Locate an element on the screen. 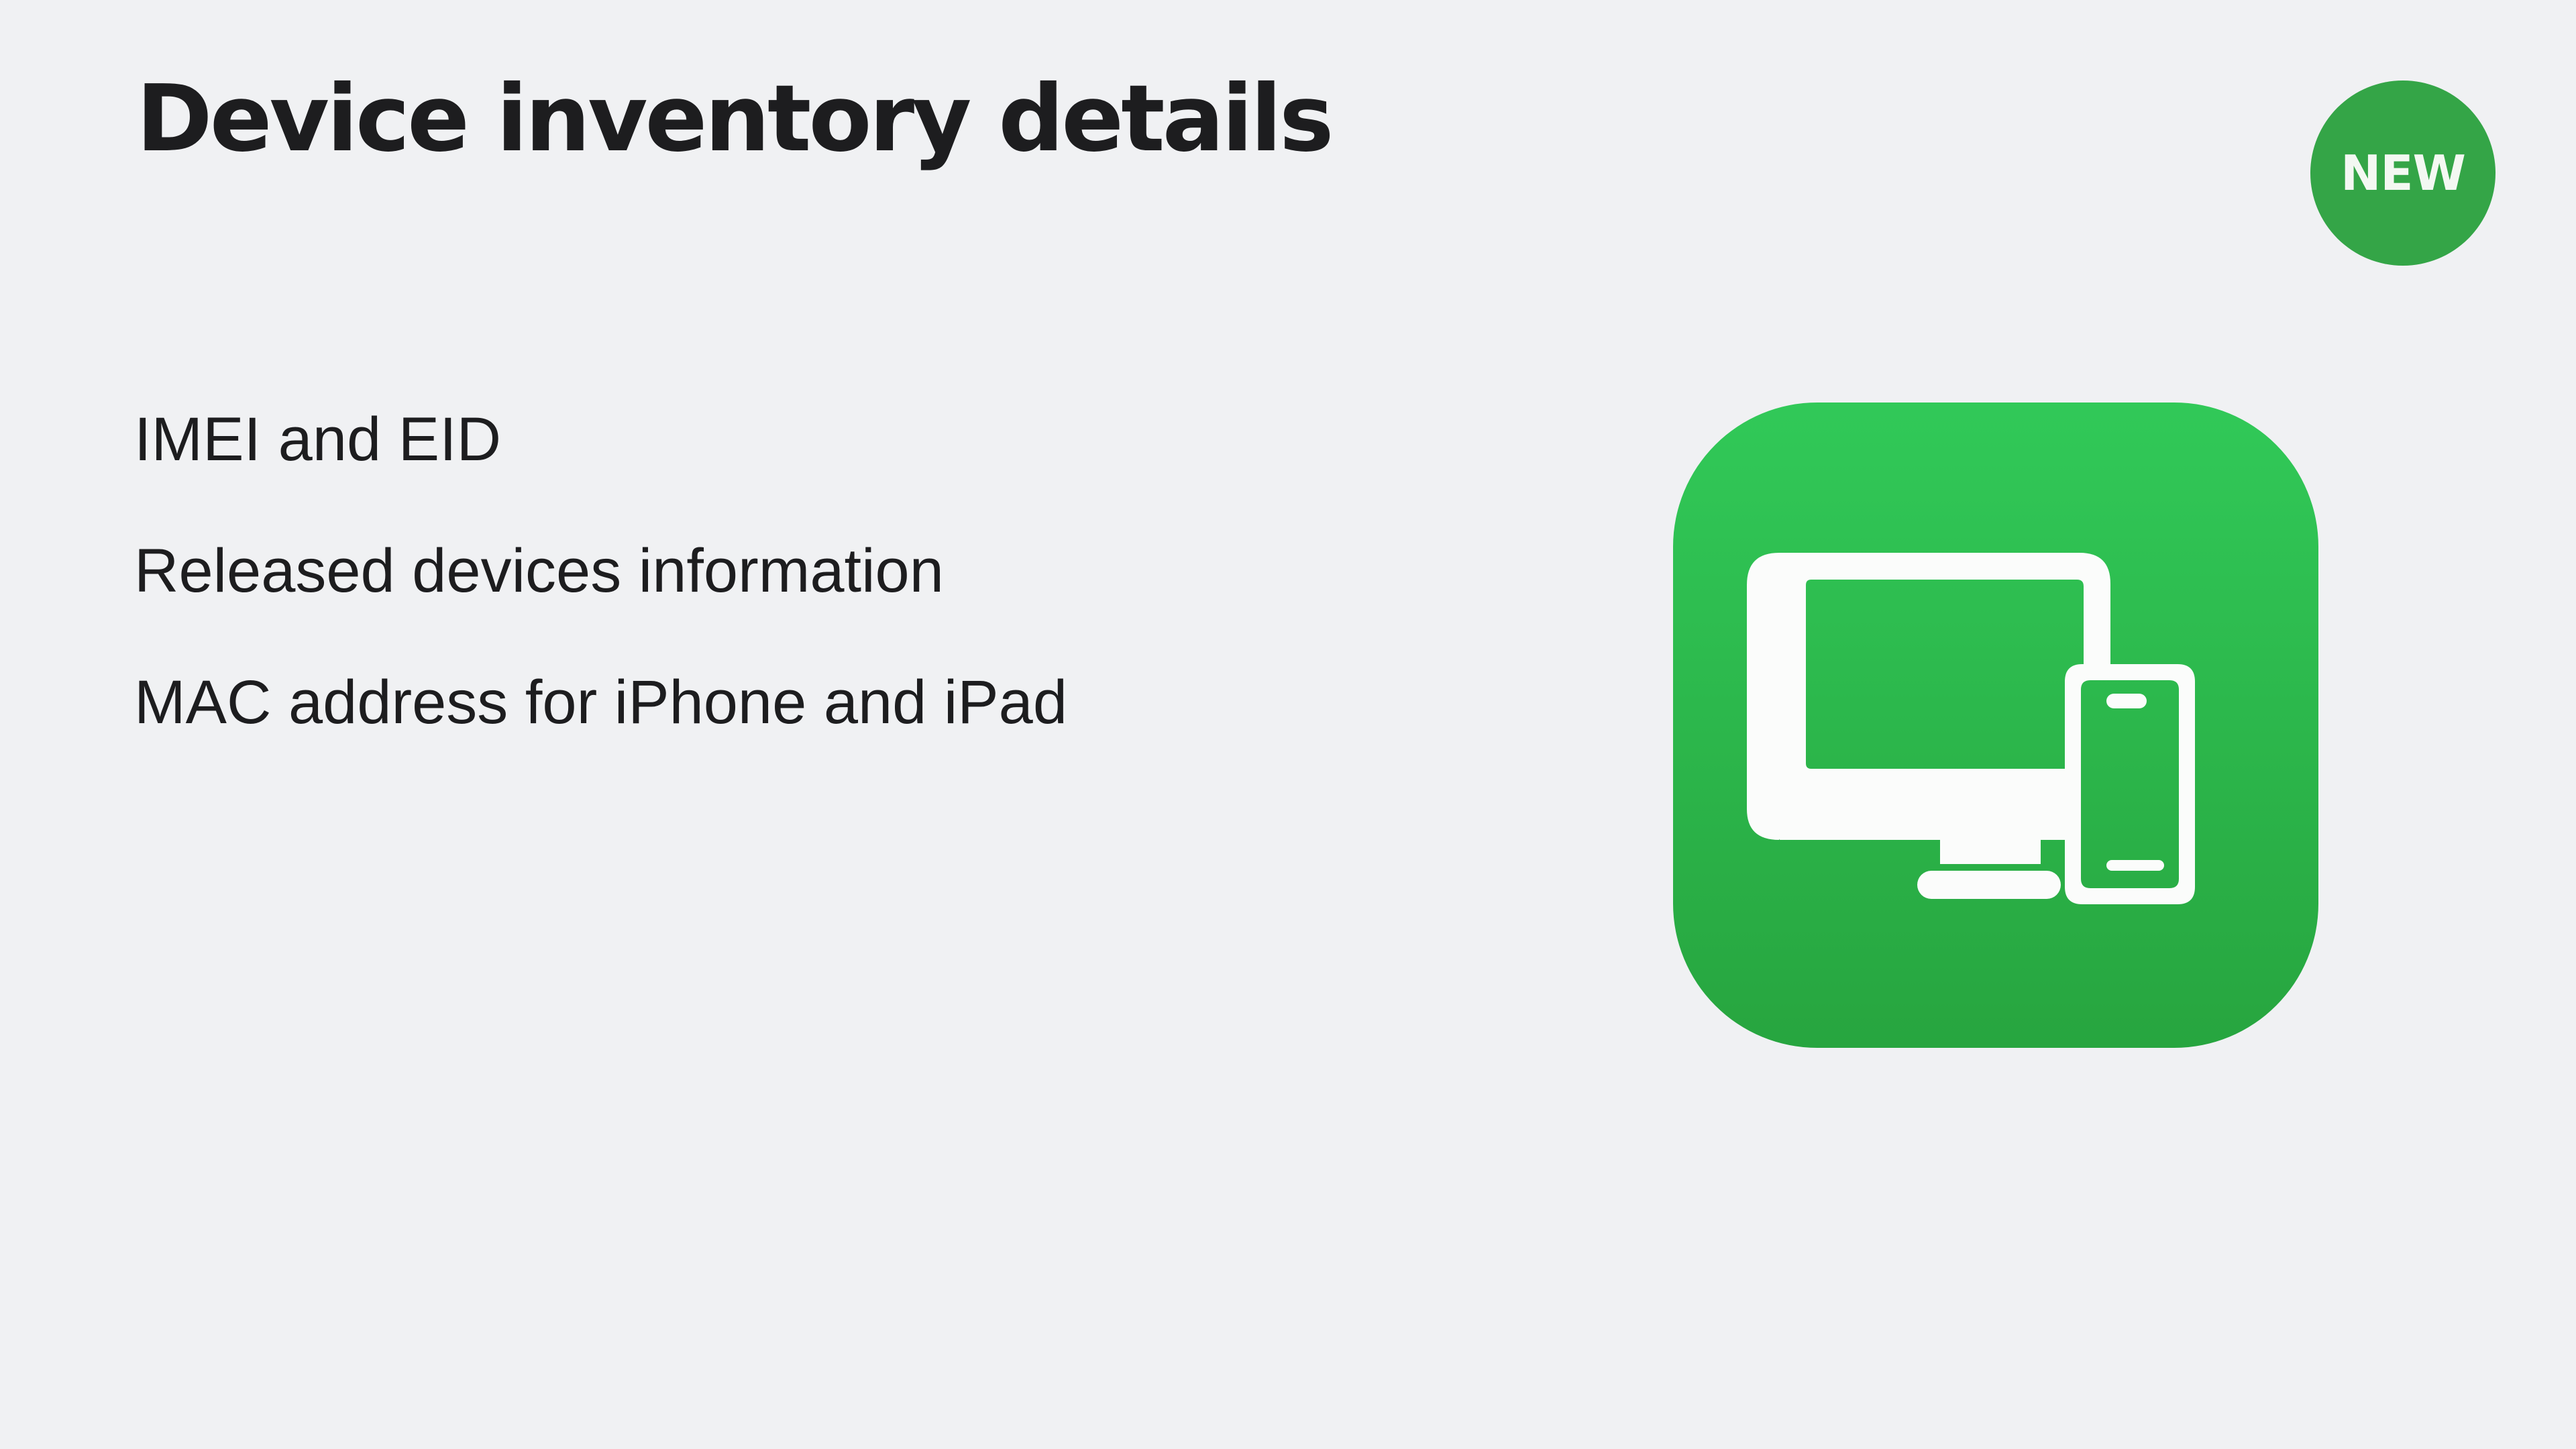 This screenshot has width=2576, height=1449. new-badge: NEW is located at coordinates (2403, 173).